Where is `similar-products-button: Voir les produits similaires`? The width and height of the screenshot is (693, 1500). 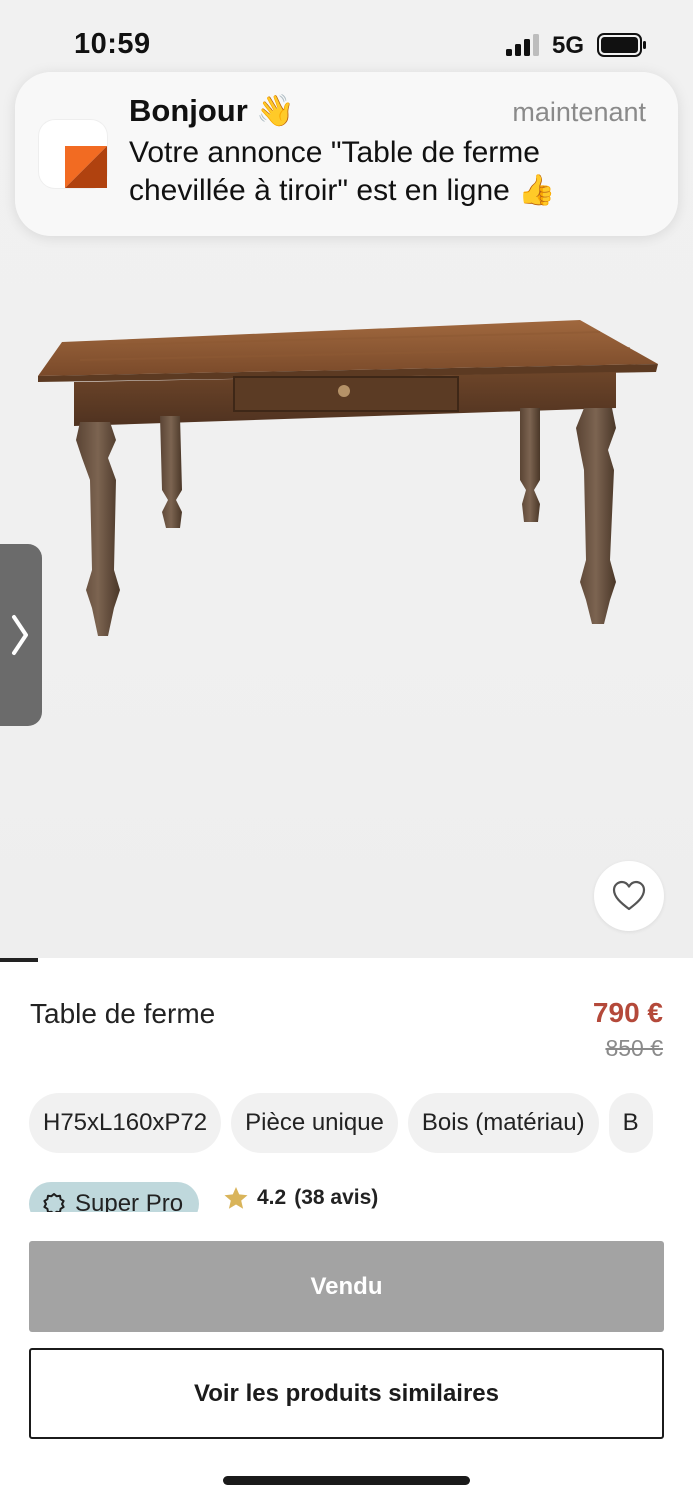 similar-products-button: Voir les produits similaires is located at coordinates (346, 1393).